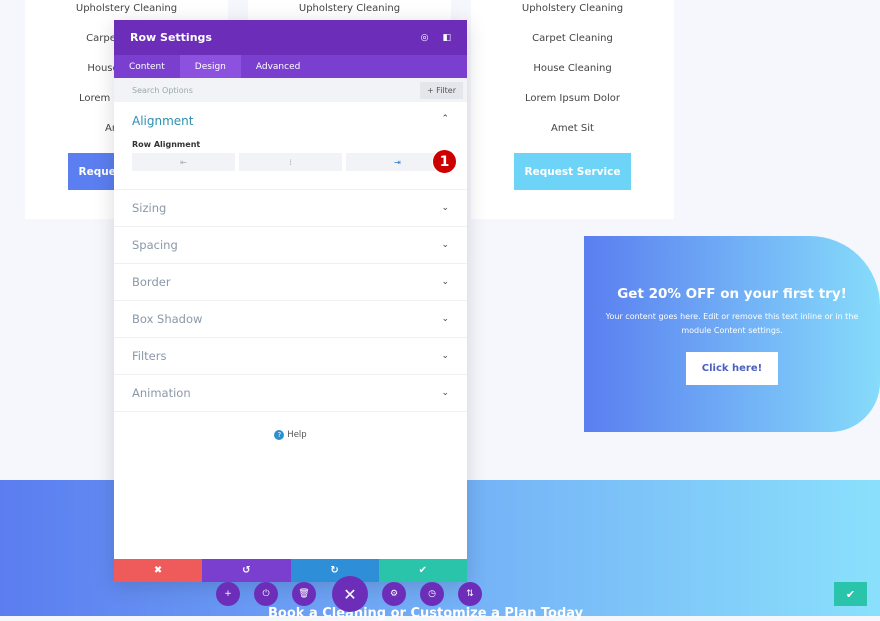 The width and height of the screenshot is (880, 621). Describe the element at coordinates (290, 282) in the screenshot. I see `section-border: Border ⌄` at that location.